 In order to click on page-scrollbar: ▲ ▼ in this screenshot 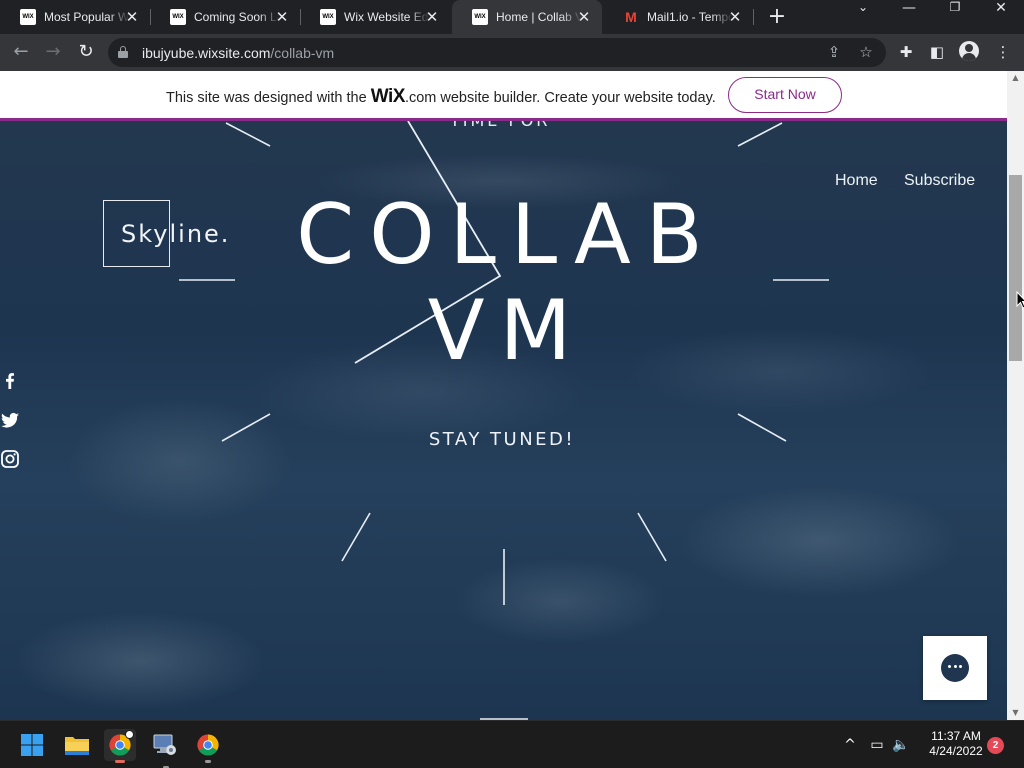, I will do `click(1015, 395)`.